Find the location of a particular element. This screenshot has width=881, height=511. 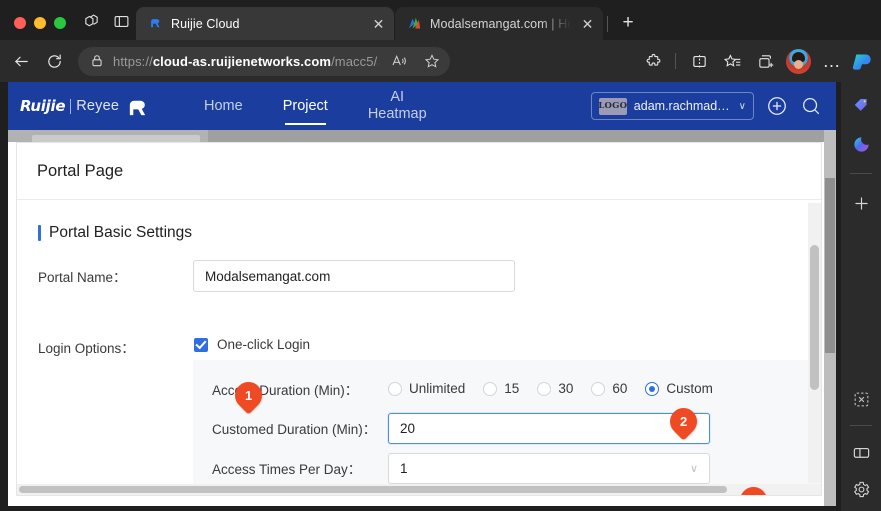

profile-avatar is located at coordinates (798, 61).